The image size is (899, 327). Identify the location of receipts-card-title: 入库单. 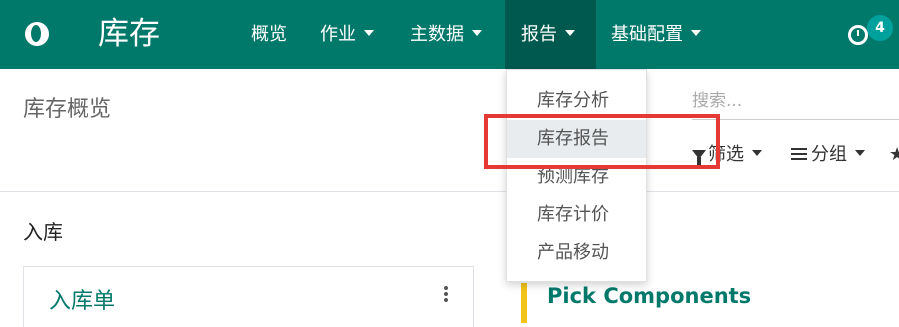
(82, 299).